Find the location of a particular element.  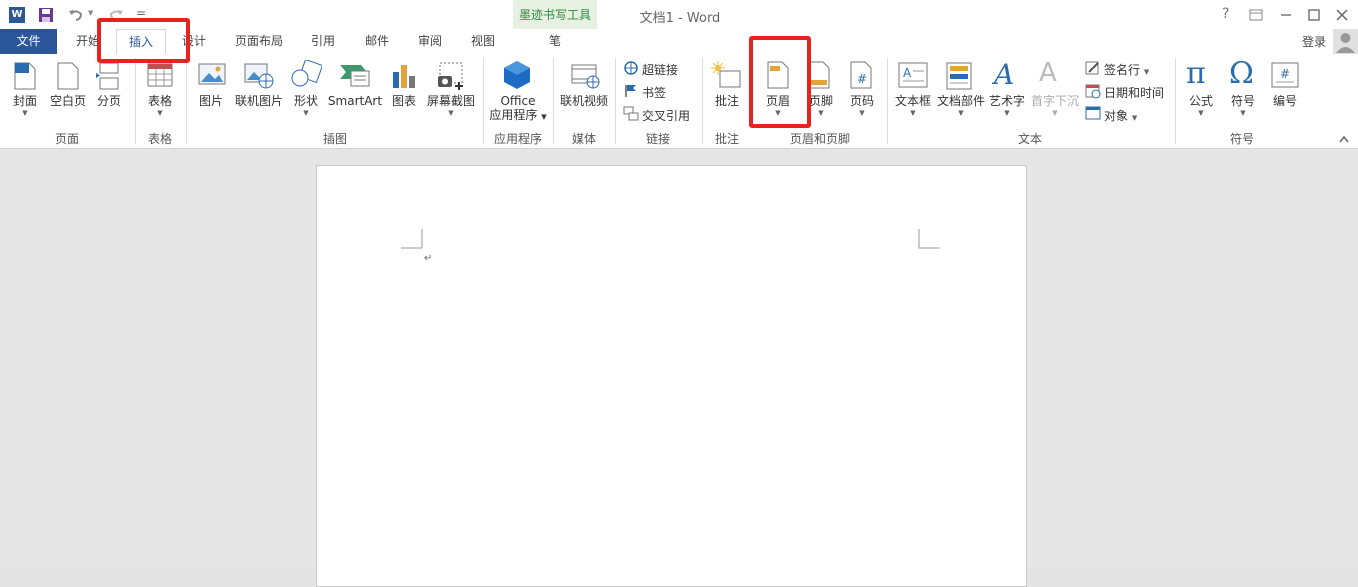

sign-in-link: 登录 is located at coordinates (1314, 41).